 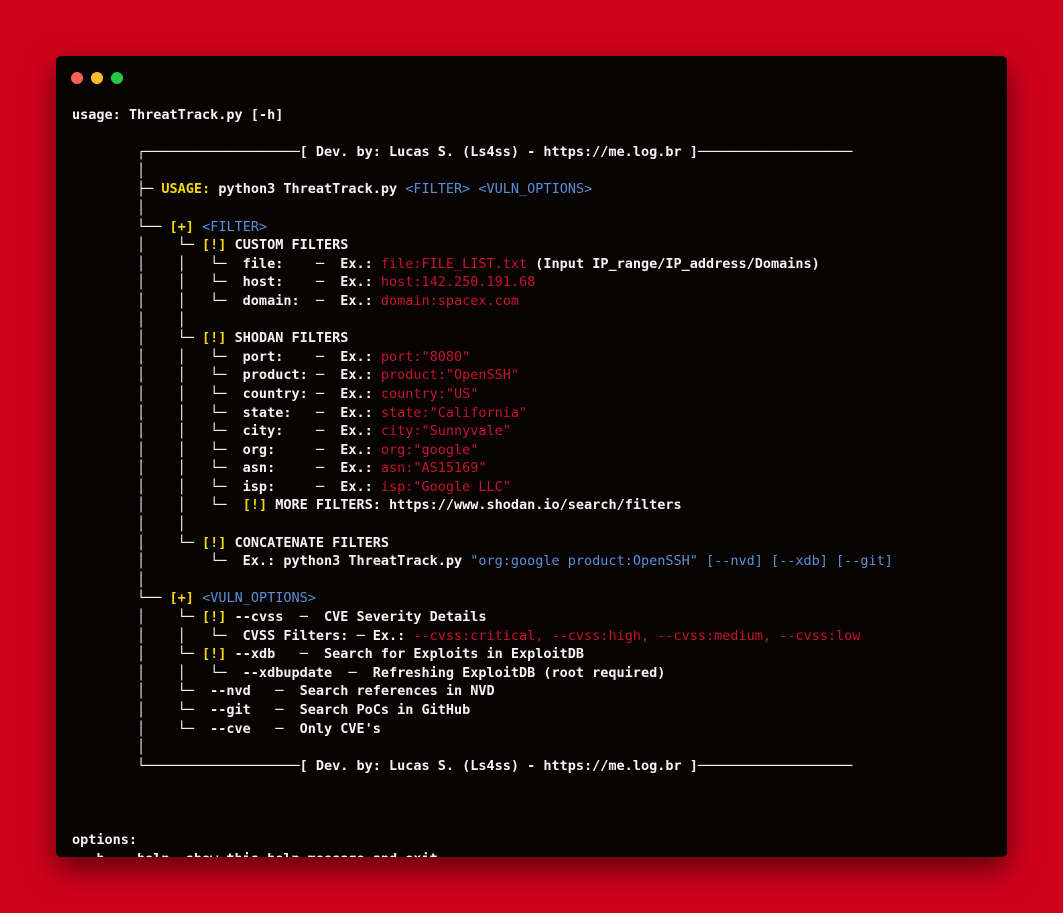 I want to click on terminal-line: │ └─ [!] CUSTOM FILTERS, so click(x=539, y=245).